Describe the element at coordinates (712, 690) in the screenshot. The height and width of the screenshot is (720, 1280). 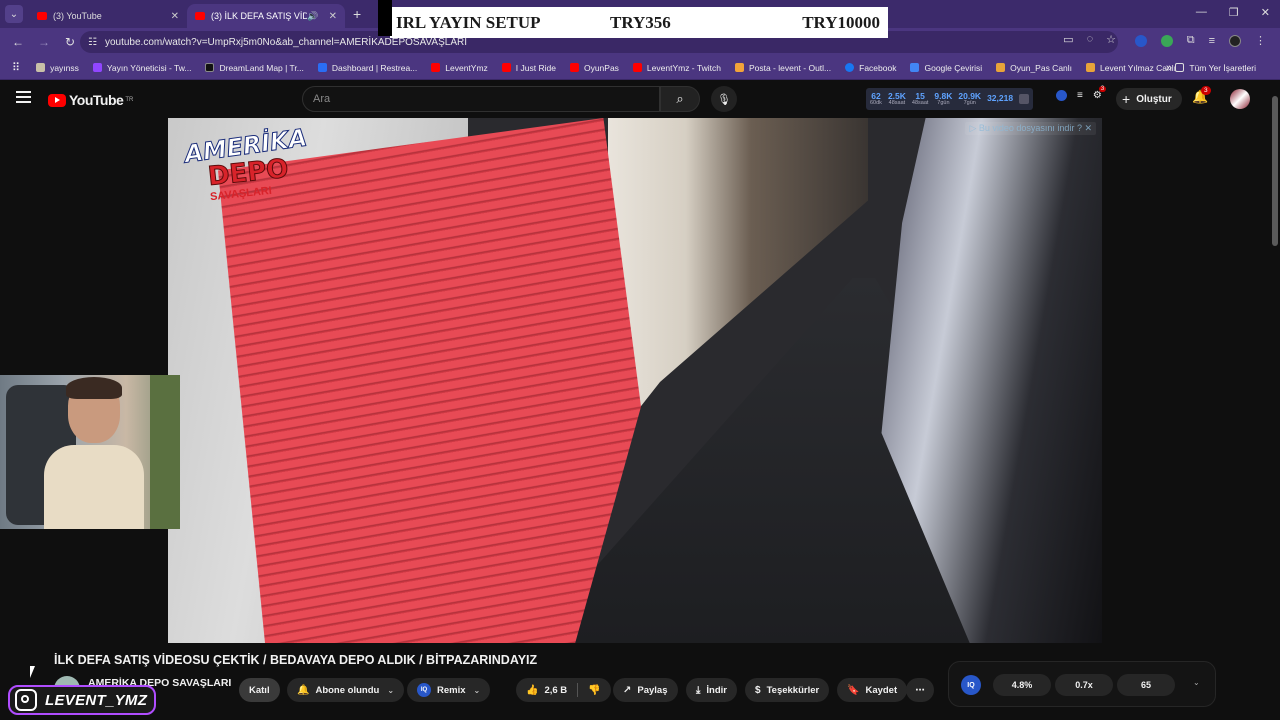
I see `download-button: ⤓ İndir` at that location.